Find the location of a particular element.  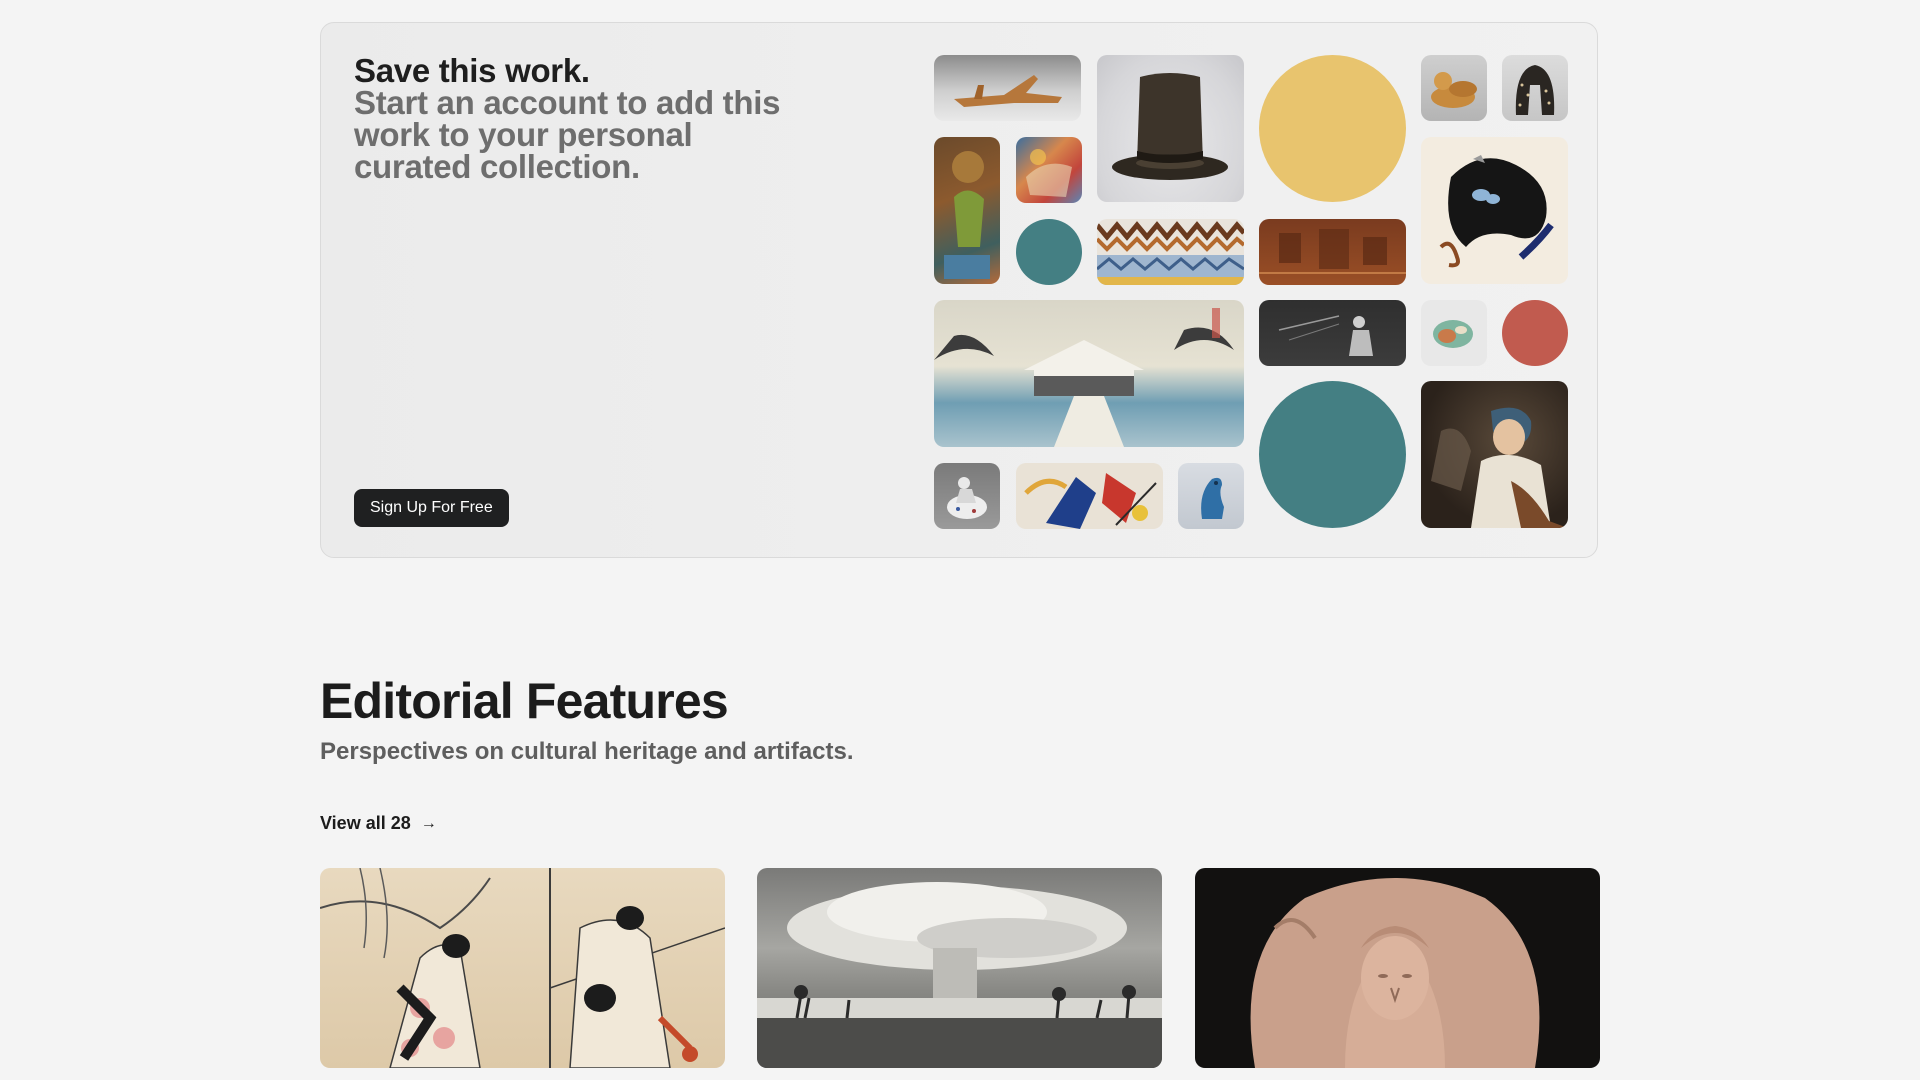

zigzag-textile-image is located at coordinates (1170, 253).